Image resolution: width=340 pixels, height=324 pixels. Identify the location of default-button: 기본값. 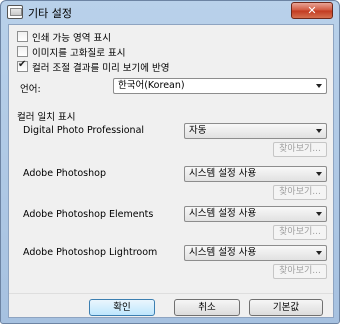
(286, 307).